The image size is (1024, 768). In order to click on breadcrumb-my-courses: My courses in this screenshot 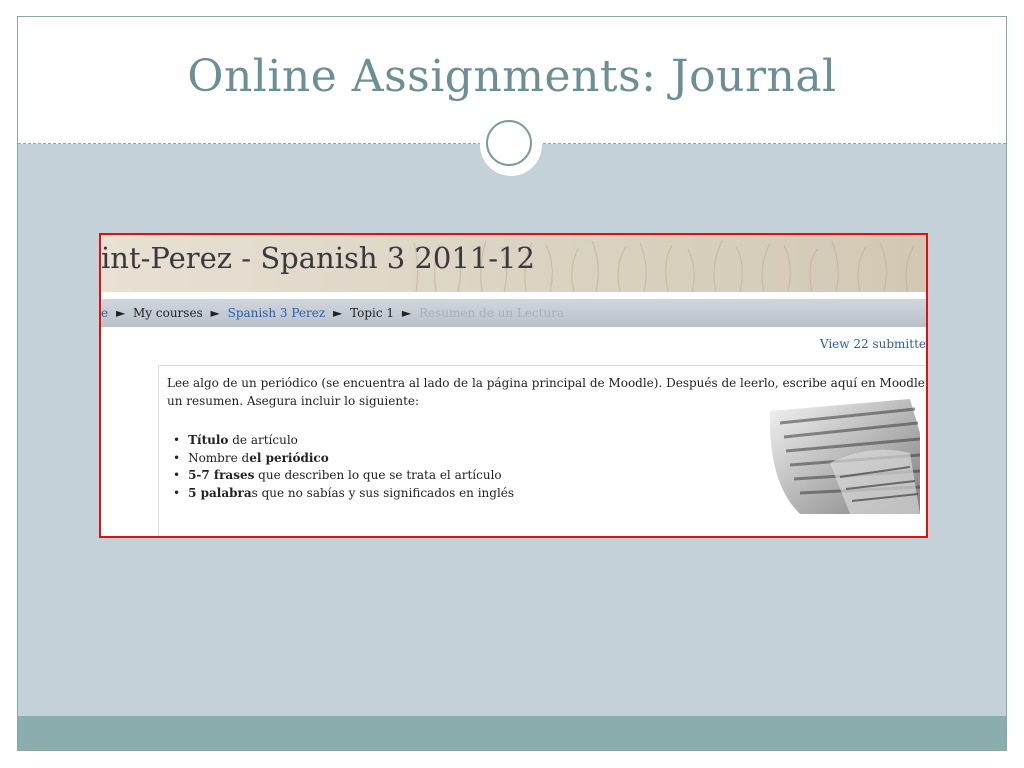, I will do `click(168, 313)`.